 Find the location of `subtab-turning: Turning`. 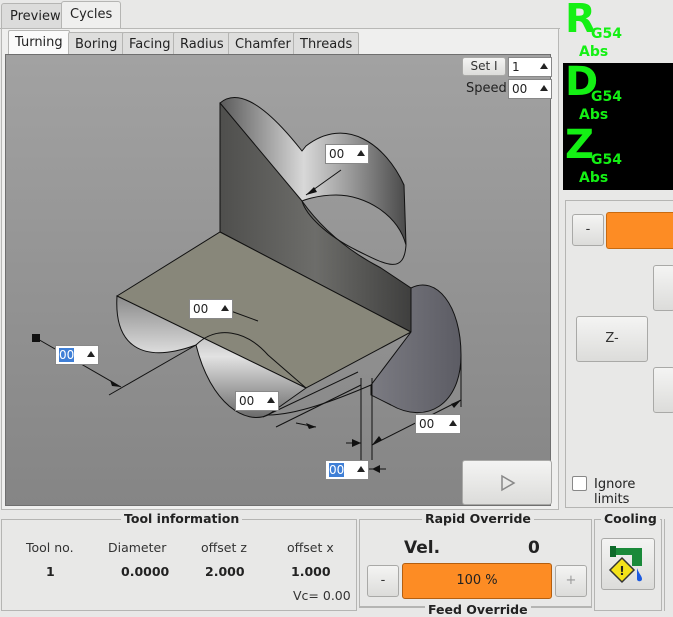

subtab-turning: Turning is located at coordinates (39, 43).